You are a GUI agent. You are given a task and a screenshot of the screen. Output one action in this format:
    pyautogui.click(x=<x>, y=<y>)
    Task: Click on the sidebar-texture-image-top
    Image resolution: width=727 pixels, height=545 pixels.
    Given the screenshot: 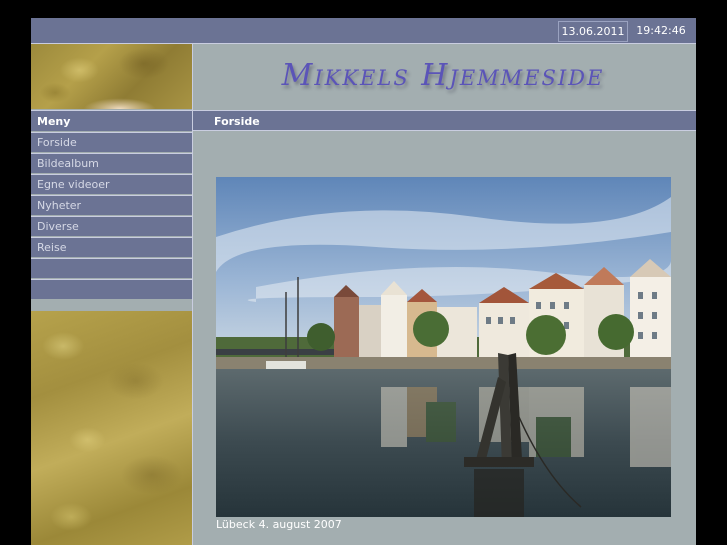 What is the action you would take?
    pyautogui.click(x=111, y=76)
    